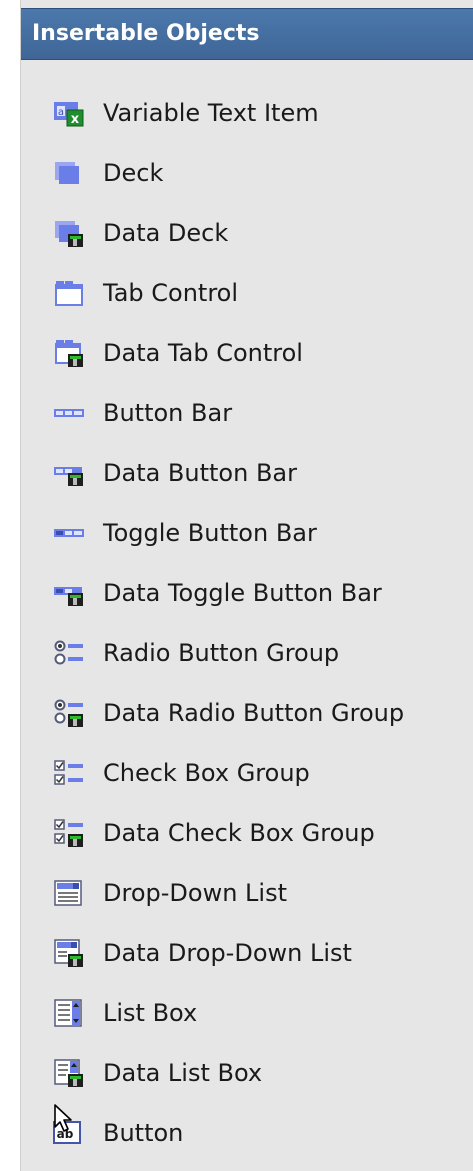 The image size is (473, 1171). Describe the element at coordinates (69, 773) in the screenshot. I see `check-box-group-icon` at that location.